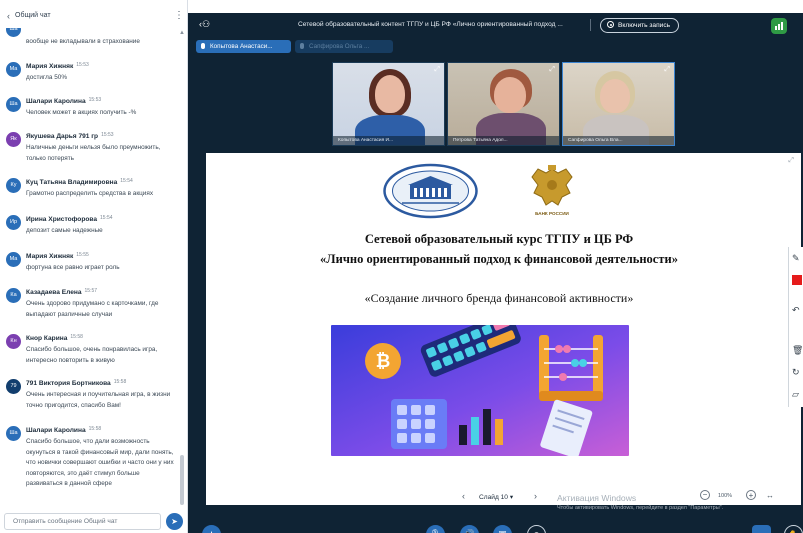  I want to click on record-button: Включить запись, so click(640, 25).